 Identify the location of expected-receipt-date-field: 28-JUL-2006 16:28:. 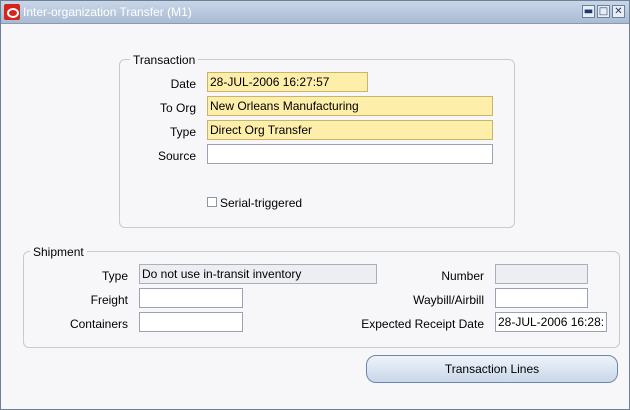
(551, 322).